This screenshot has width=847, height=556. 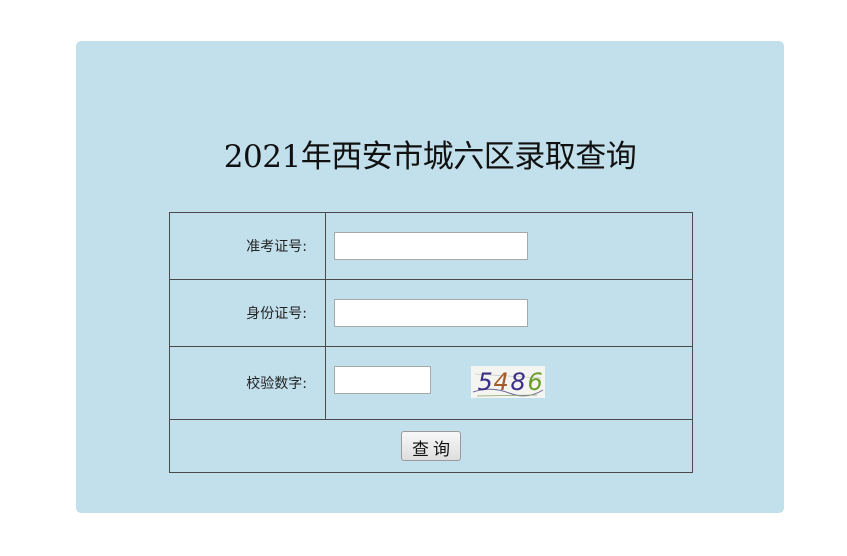 I want to click on captcha-input, so click(x=382, y=380).